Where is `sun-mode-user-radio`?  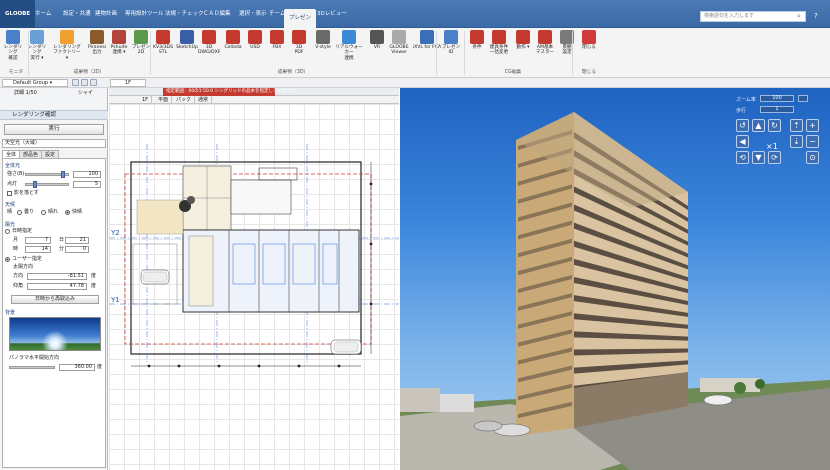
sun-mode-user-radio is located at coordinates (7, 259).